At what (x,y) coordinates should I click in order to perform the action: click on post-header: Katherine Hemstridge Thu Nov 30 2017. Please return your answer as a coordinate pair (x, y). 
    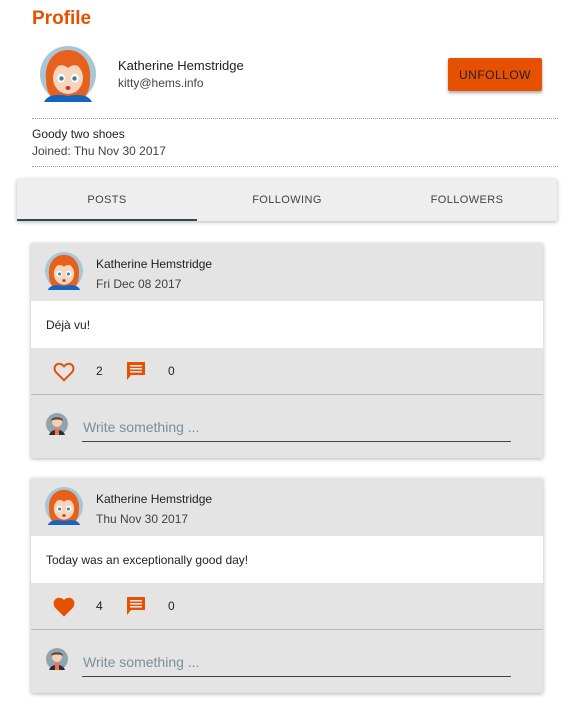
    Looking at the image, I should click on (287, 507).